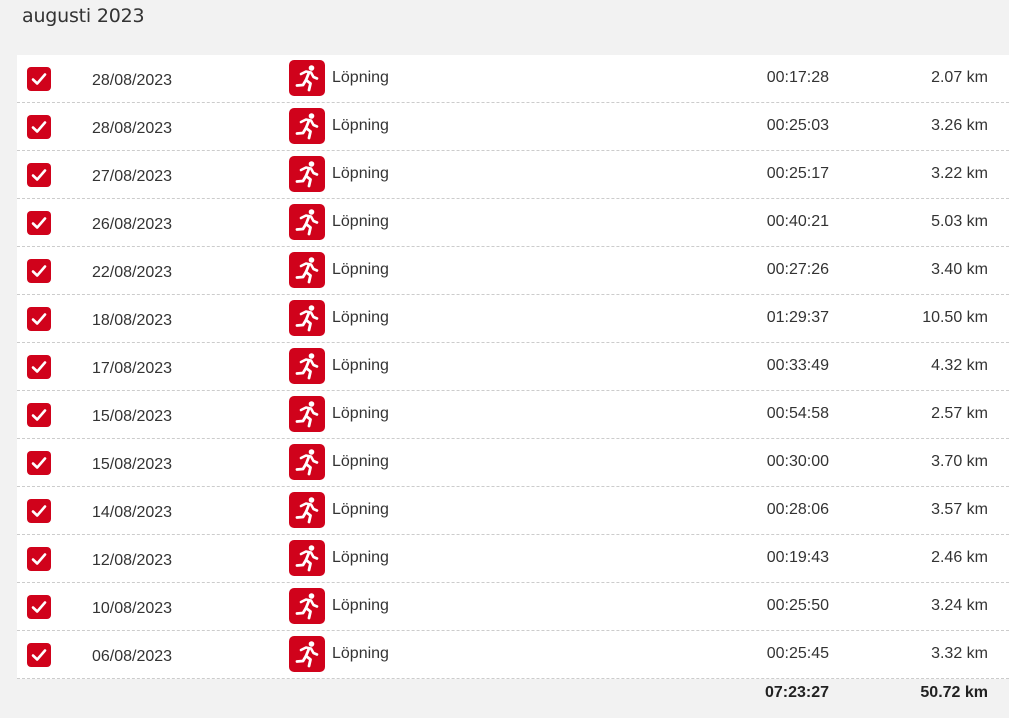 This screenshot has height=718, width=1009. What do you see at coordinates (797, 221) in the screenshot?
I see `activity-duration: 00:40:21` at bounding box center [797, 221].